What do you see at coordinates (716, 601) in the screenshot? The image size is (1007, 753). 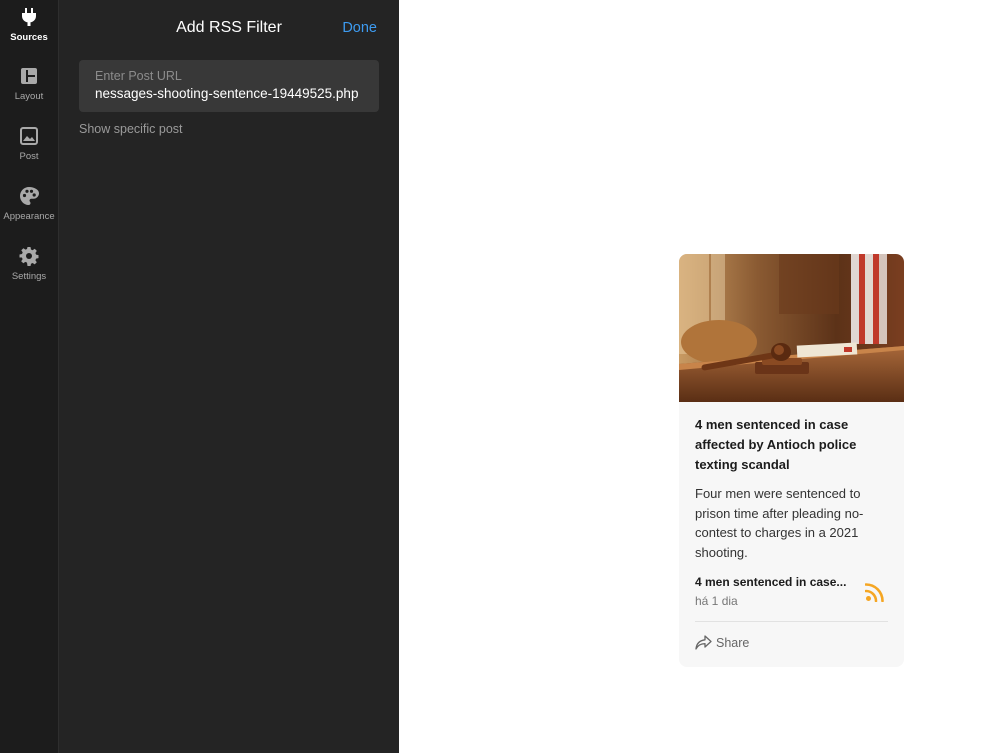 I see `post-timestamp: há 1 dia` at bounding box center [716, 601].